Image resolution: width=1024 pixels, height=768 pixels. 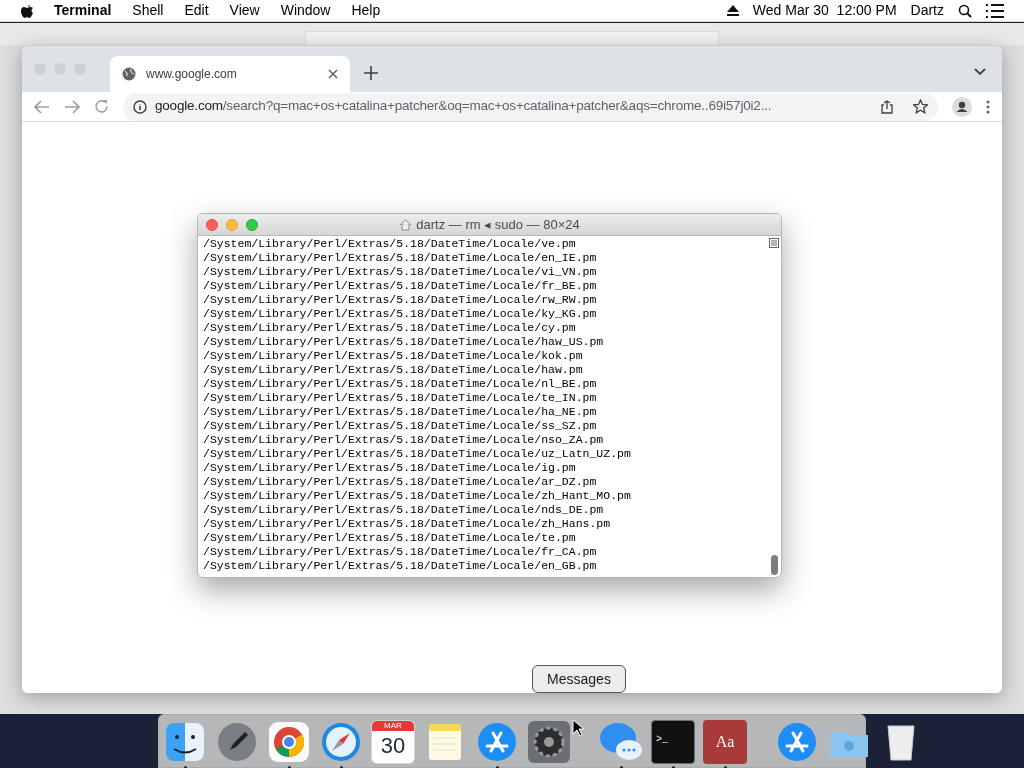 I want to click on profile-icon, so click(x=962, y=106).